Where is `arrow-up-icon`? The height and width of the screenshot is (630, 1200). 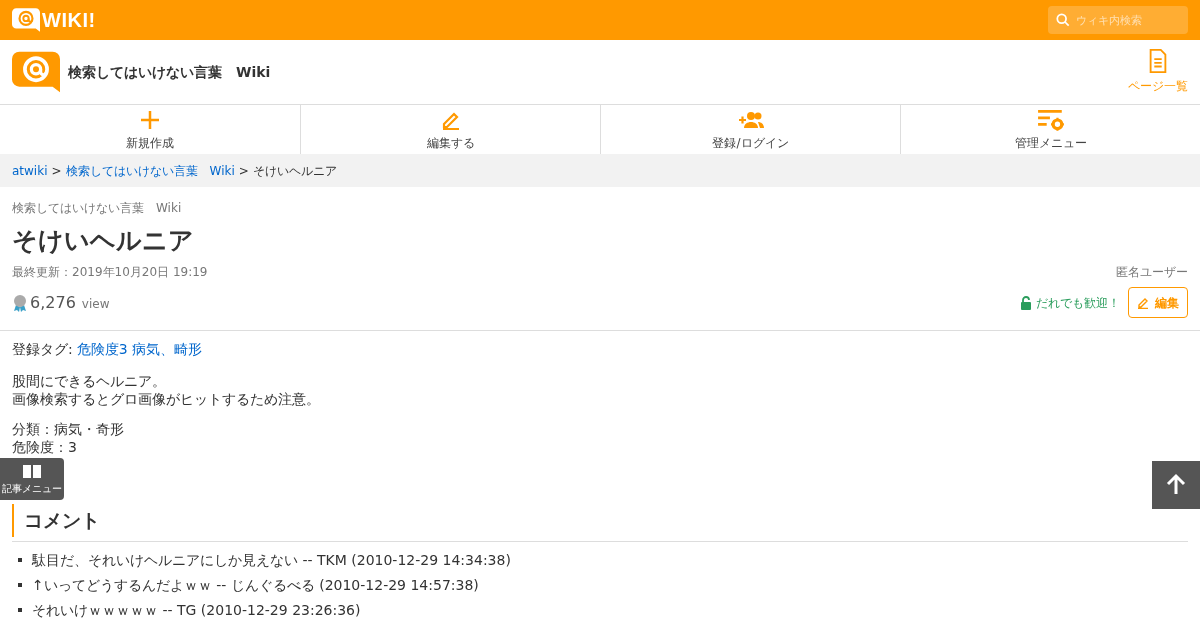
arrow-up-icon is located at coordinates (1176, 485).